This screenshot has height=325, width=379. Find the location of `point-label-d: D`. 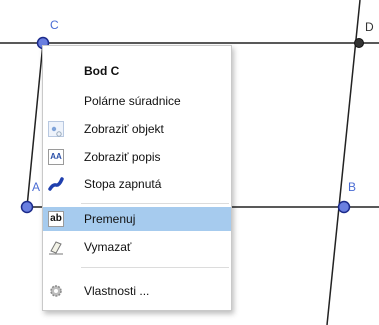

point-label-d: D is located at coordinates (369, 27).